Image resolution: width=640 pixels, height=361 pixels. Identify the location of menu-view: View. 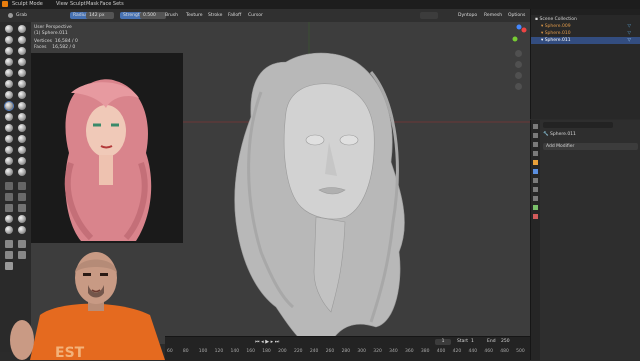
(62, 4).